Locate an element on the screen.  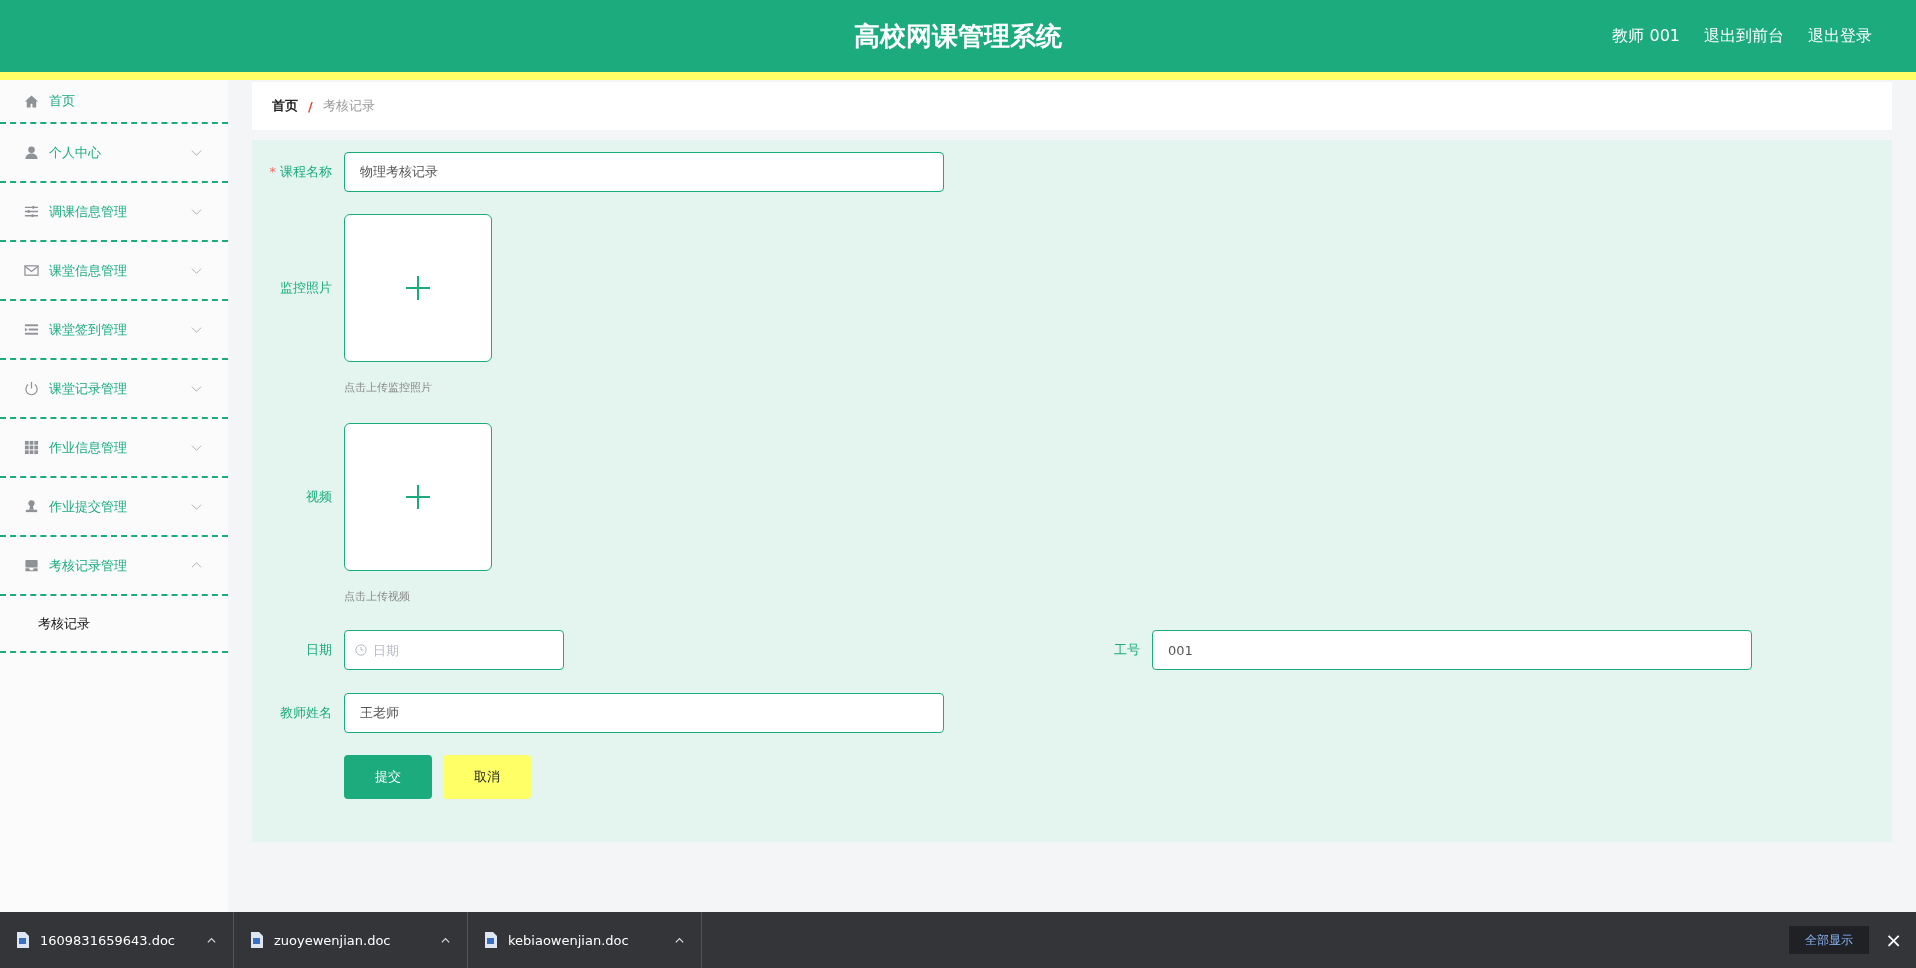
course-name-input: 物理考核记录 is located at coordinates (644, 172).